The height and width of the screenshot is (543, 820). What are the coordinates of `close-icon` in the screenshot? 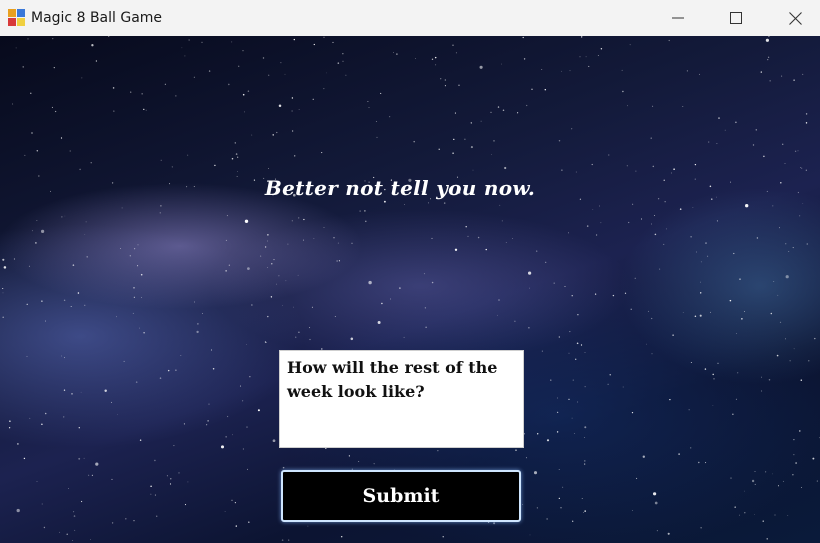 It's located at (795, 18).